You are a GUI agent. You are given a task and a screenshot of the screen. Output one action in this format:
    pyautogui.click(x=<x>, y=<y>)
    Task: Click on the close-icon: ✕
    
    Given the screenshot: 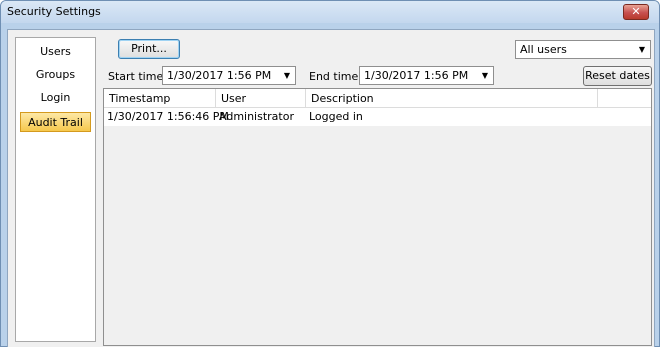 What is the action you would take?
    pyautogui.click(x=636, y=11)
    